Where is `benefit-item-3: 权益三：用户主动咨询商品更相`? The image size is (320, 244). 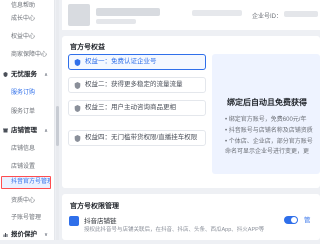 benefit-item-3: 权益三：用户主动咨询商品更相 is located at coordinates (137, 108).